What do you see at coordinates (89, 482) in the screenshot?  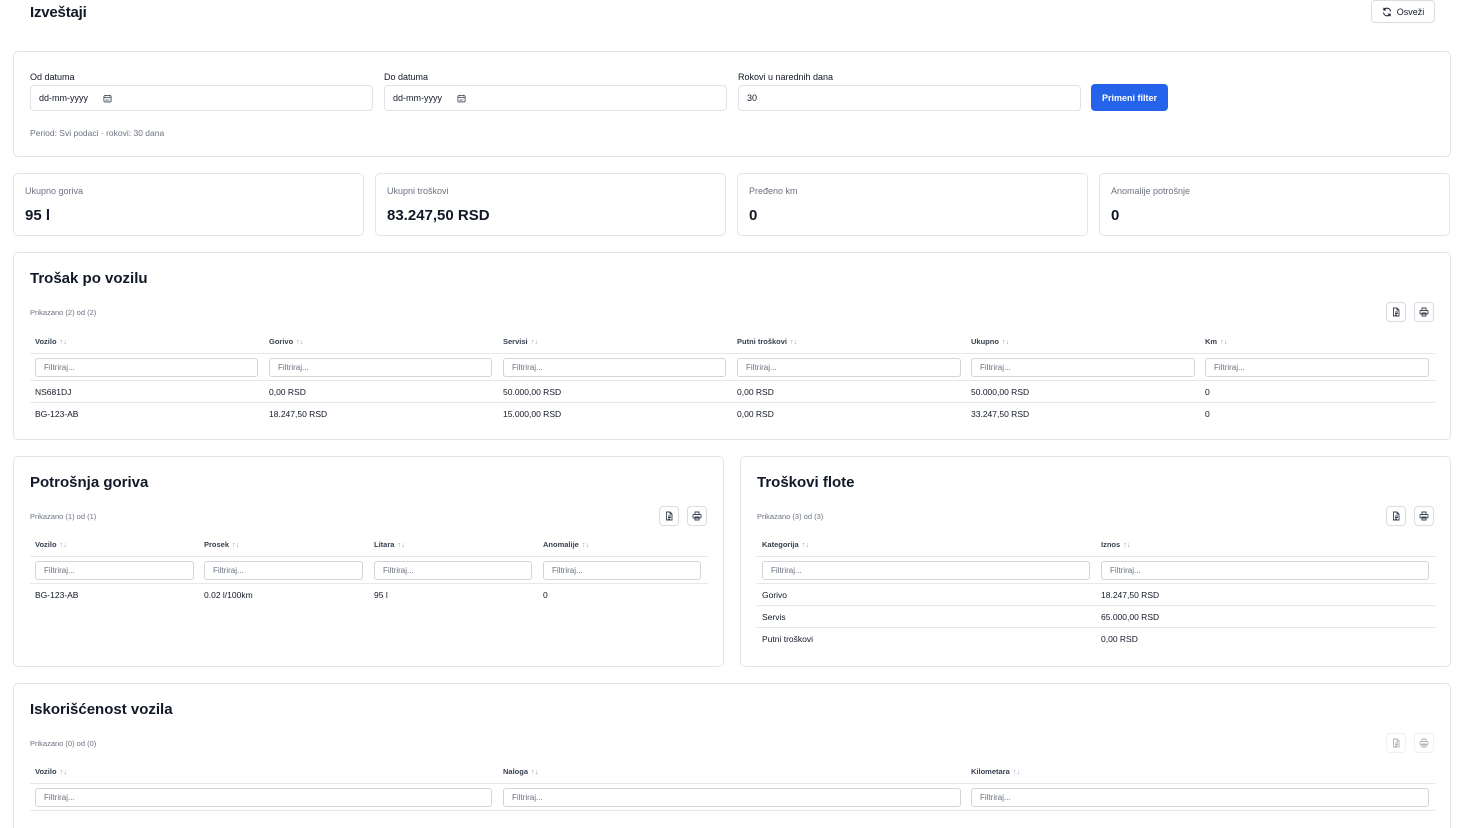 I see `section-title: Potrošnja goriva` at bounding box center [89, 482].